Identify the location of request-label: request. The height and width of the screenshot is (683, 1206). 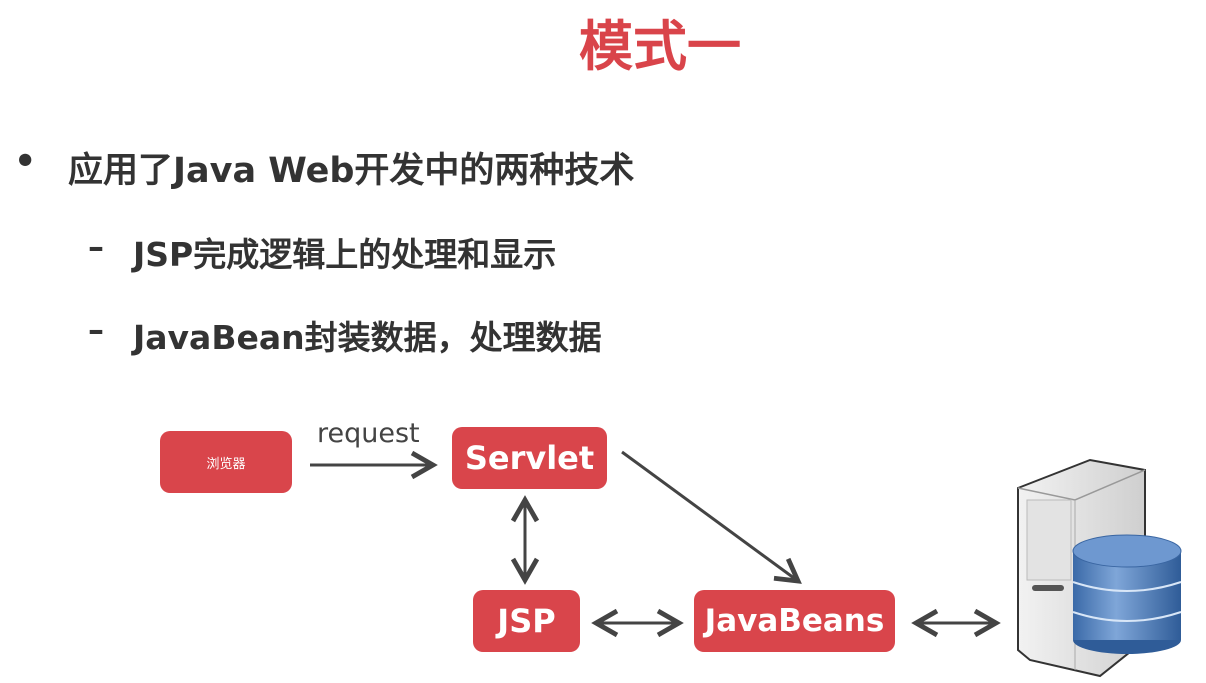
(368, 433).